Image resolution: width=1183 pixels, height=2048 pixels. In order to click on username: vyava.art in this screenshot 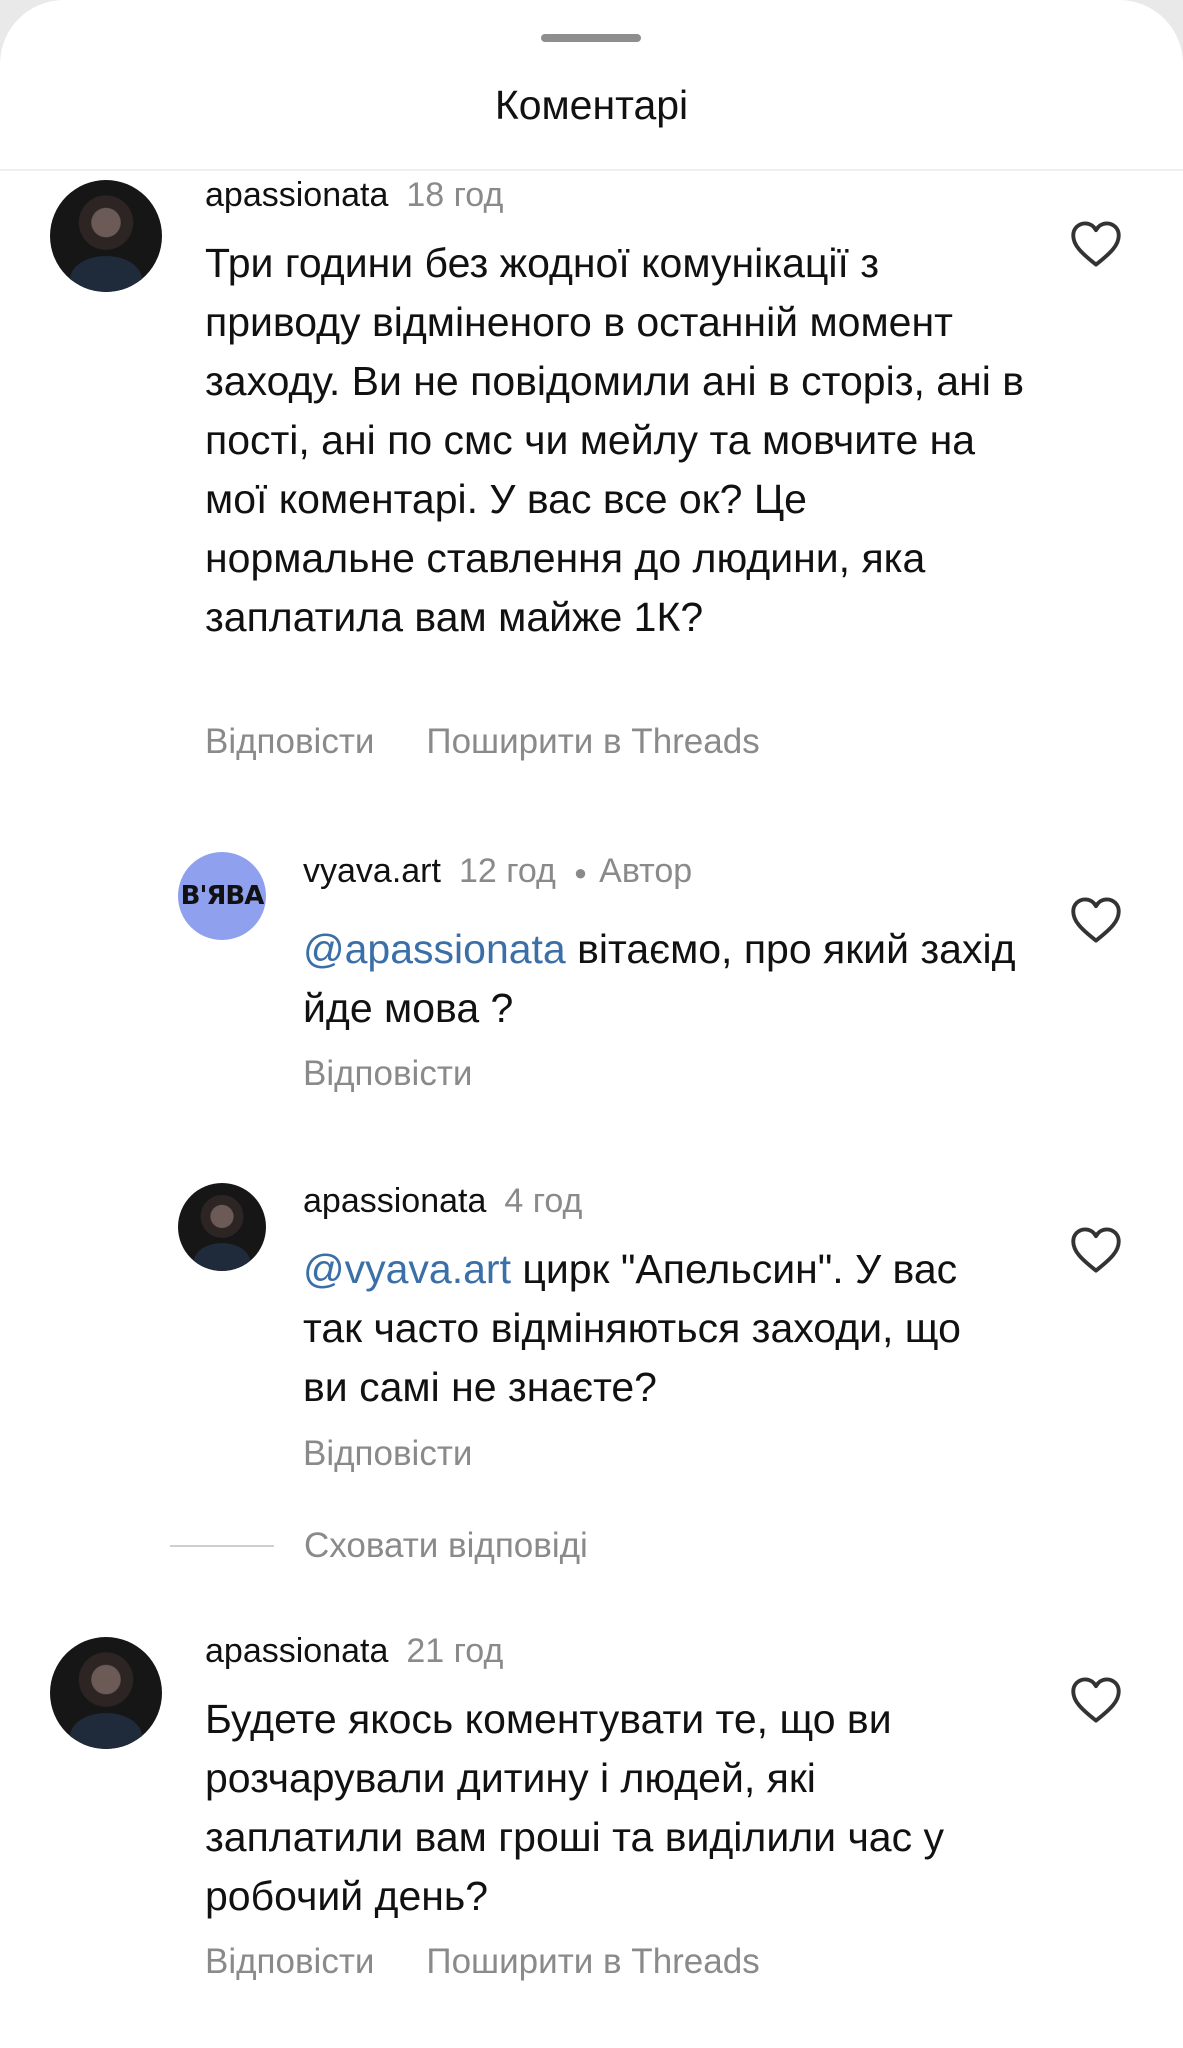, I will do `click(372, 871)`.